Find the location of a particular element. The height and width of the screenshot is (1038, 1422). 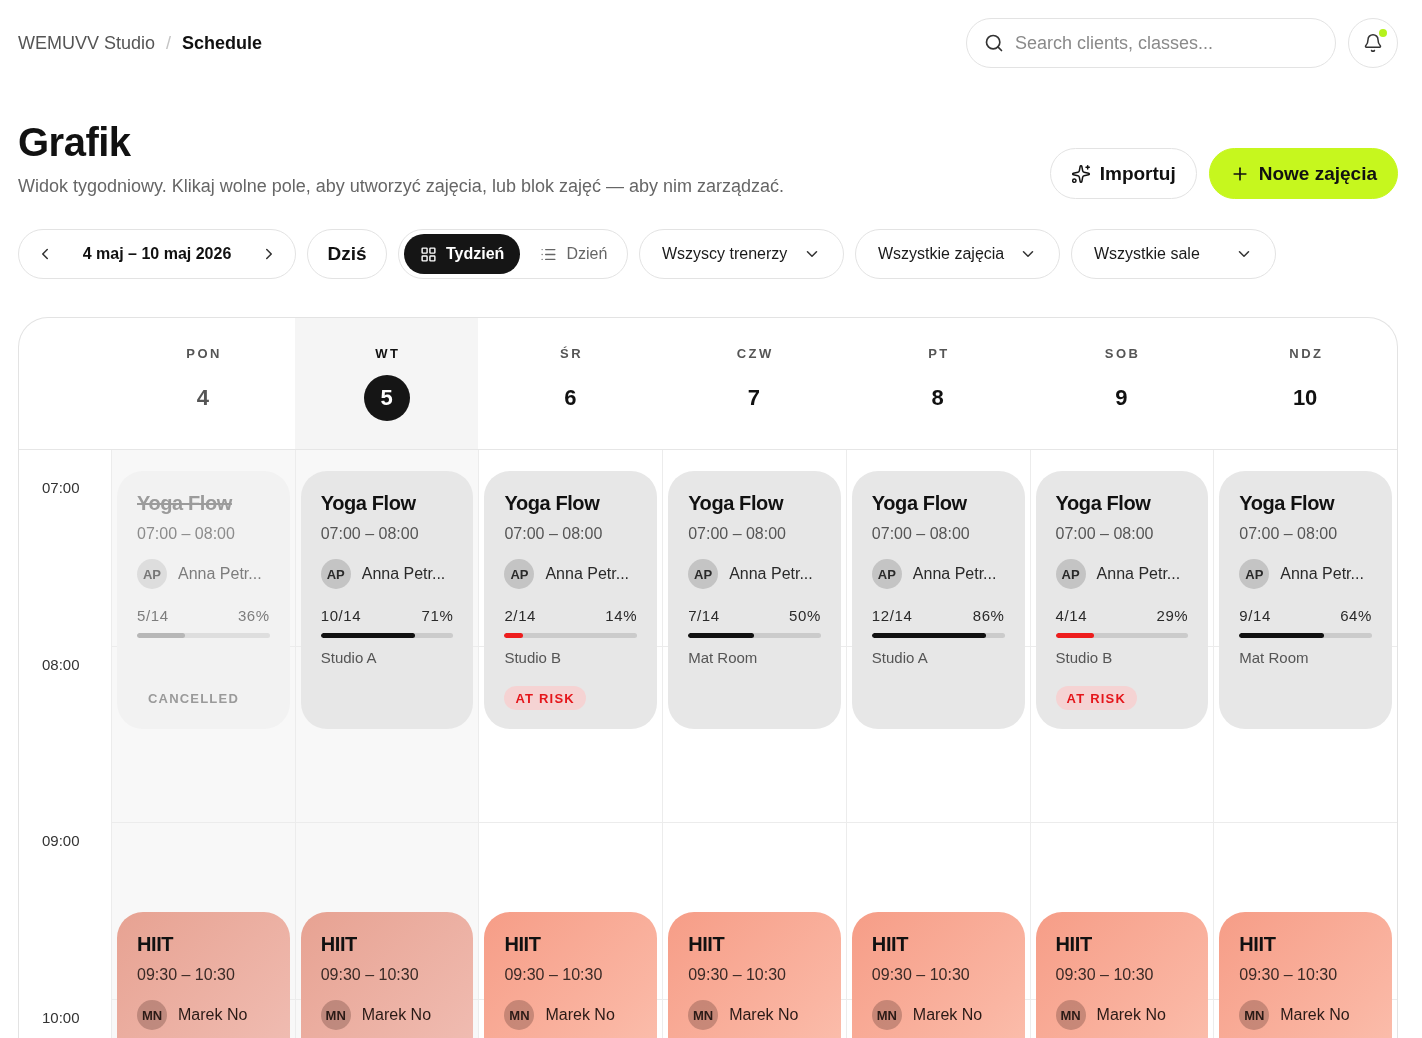

day-label: CZW is located at coordinates (754, 354).